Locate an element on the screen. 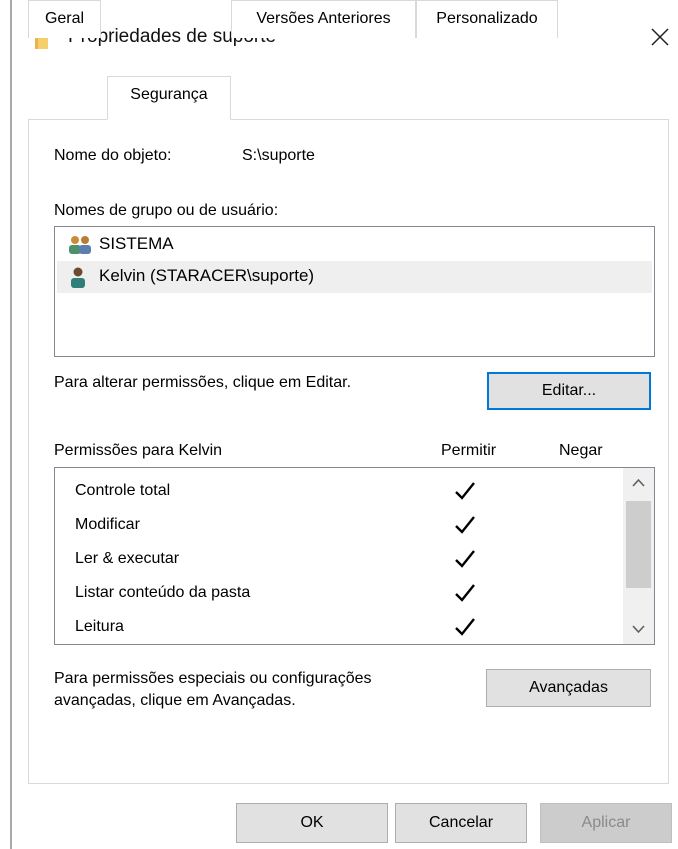 The image size is (678, 849). permission-name: Leitura is located at coordinates (99, 626).